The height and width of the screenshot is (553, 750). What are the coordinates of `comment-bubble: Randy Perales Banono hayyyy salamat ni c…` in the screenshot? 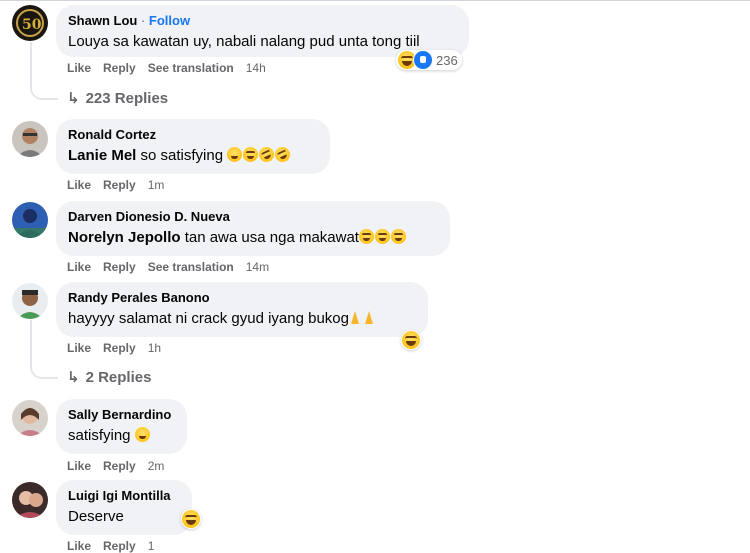 It's located at (242, 309).